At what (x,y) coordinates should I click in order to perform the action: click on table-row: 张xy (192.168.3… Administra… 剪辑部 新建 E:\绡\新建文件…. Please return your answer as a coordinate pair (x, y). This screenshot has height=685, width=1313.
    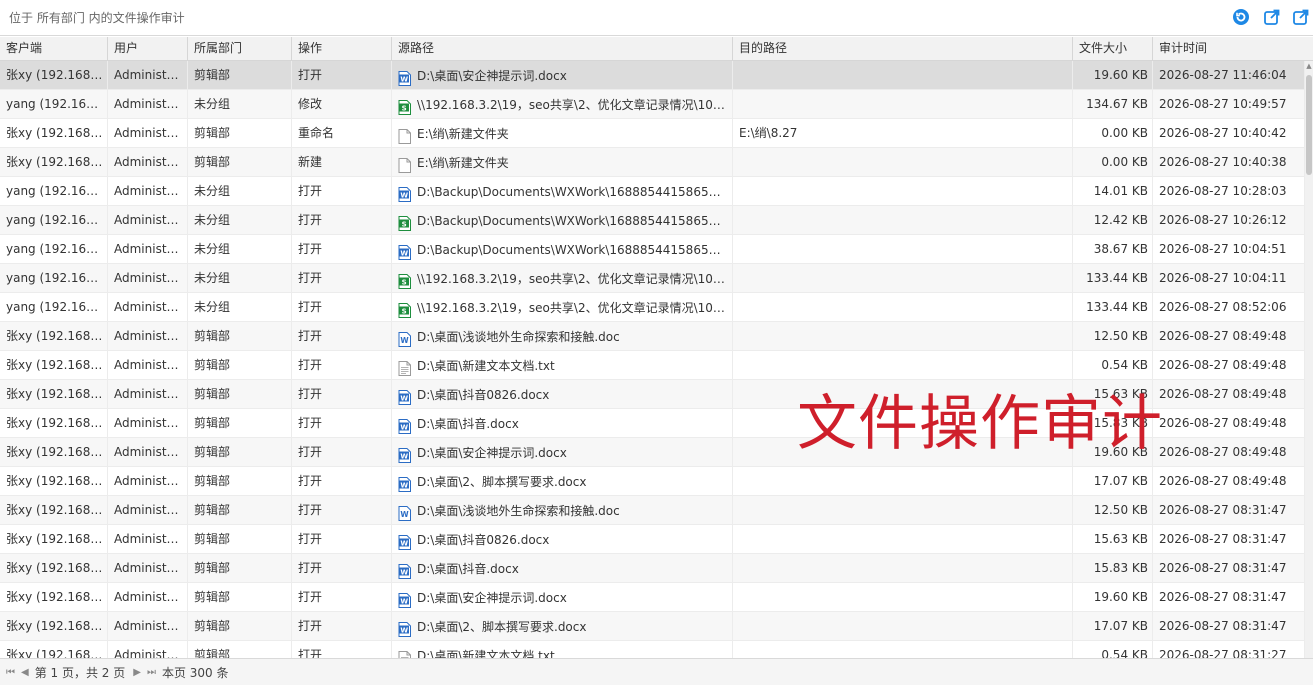
    Looking at the image, I should click on (652, 162).